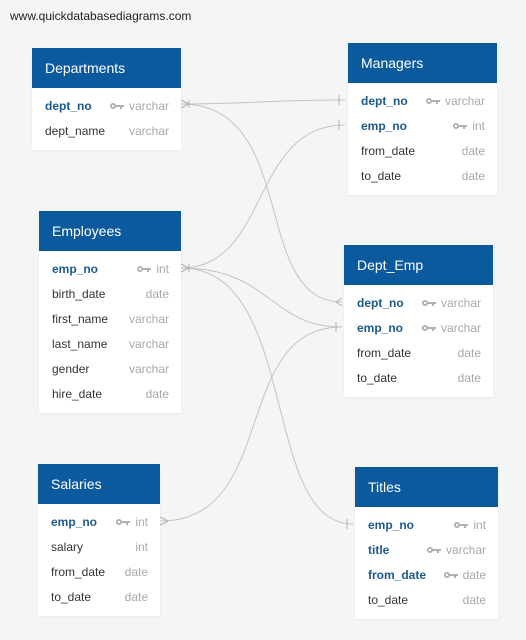 This screenshot has width=526, height=640. Describe the element at coordinates (106, 68) in the screenshot. I see `table-header: Departments` at that location.